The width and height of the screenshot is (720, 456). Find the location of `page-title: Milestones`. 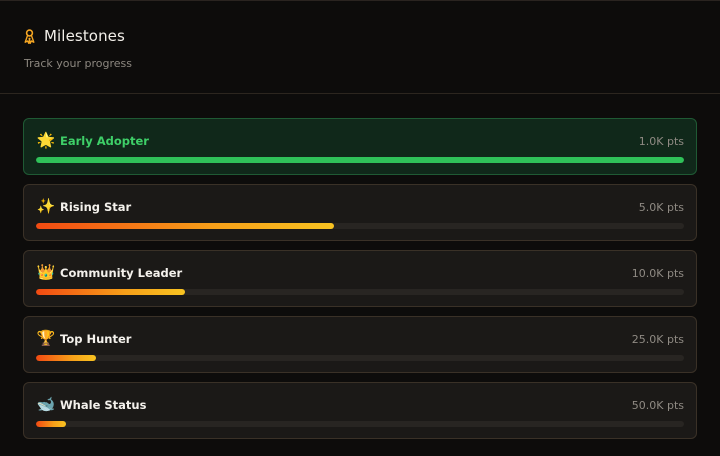

page-title: Milestones is located at coordinates (84, 36).